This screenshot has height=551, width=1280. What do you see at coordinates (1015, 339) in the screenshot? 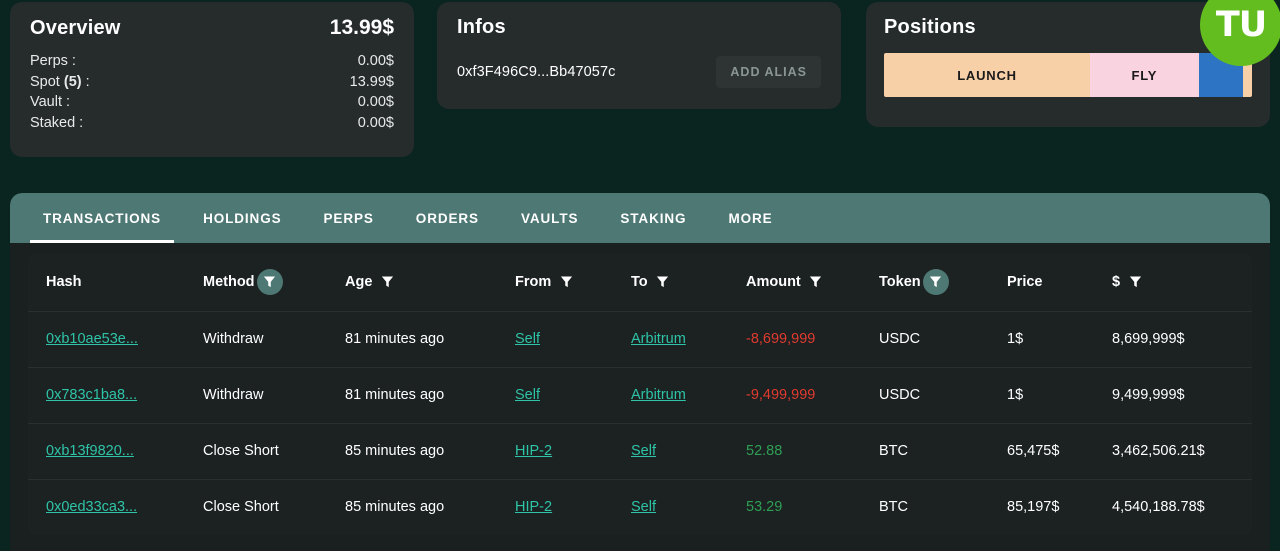
I see `cell-price: 1$` at bounding box center [1015, 339].